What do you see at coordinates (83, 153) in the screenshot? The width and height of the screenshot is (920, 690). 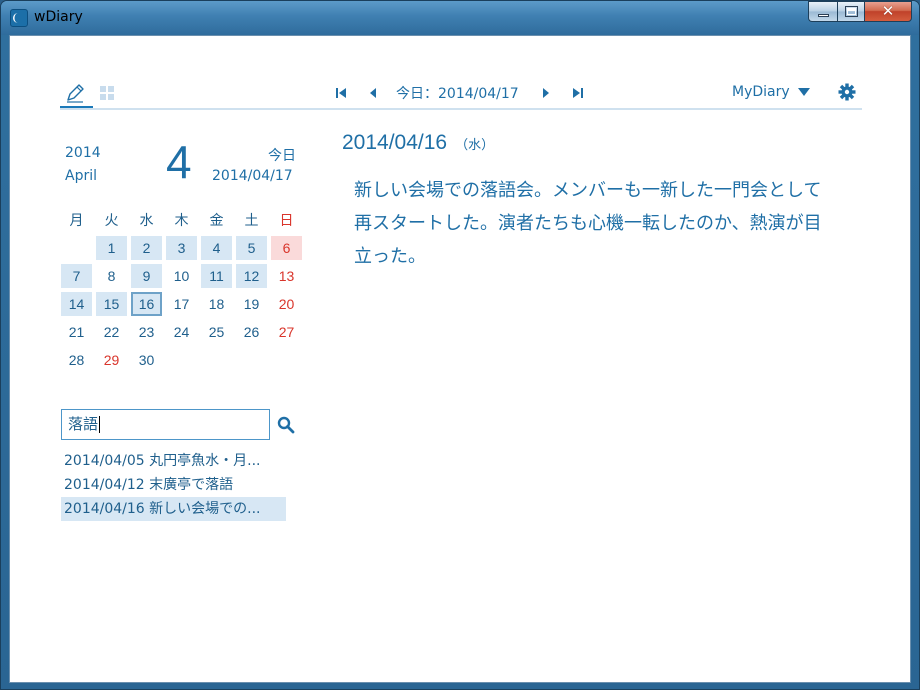 I see `calendar-year: 2014` at bounding box center [83, 153].